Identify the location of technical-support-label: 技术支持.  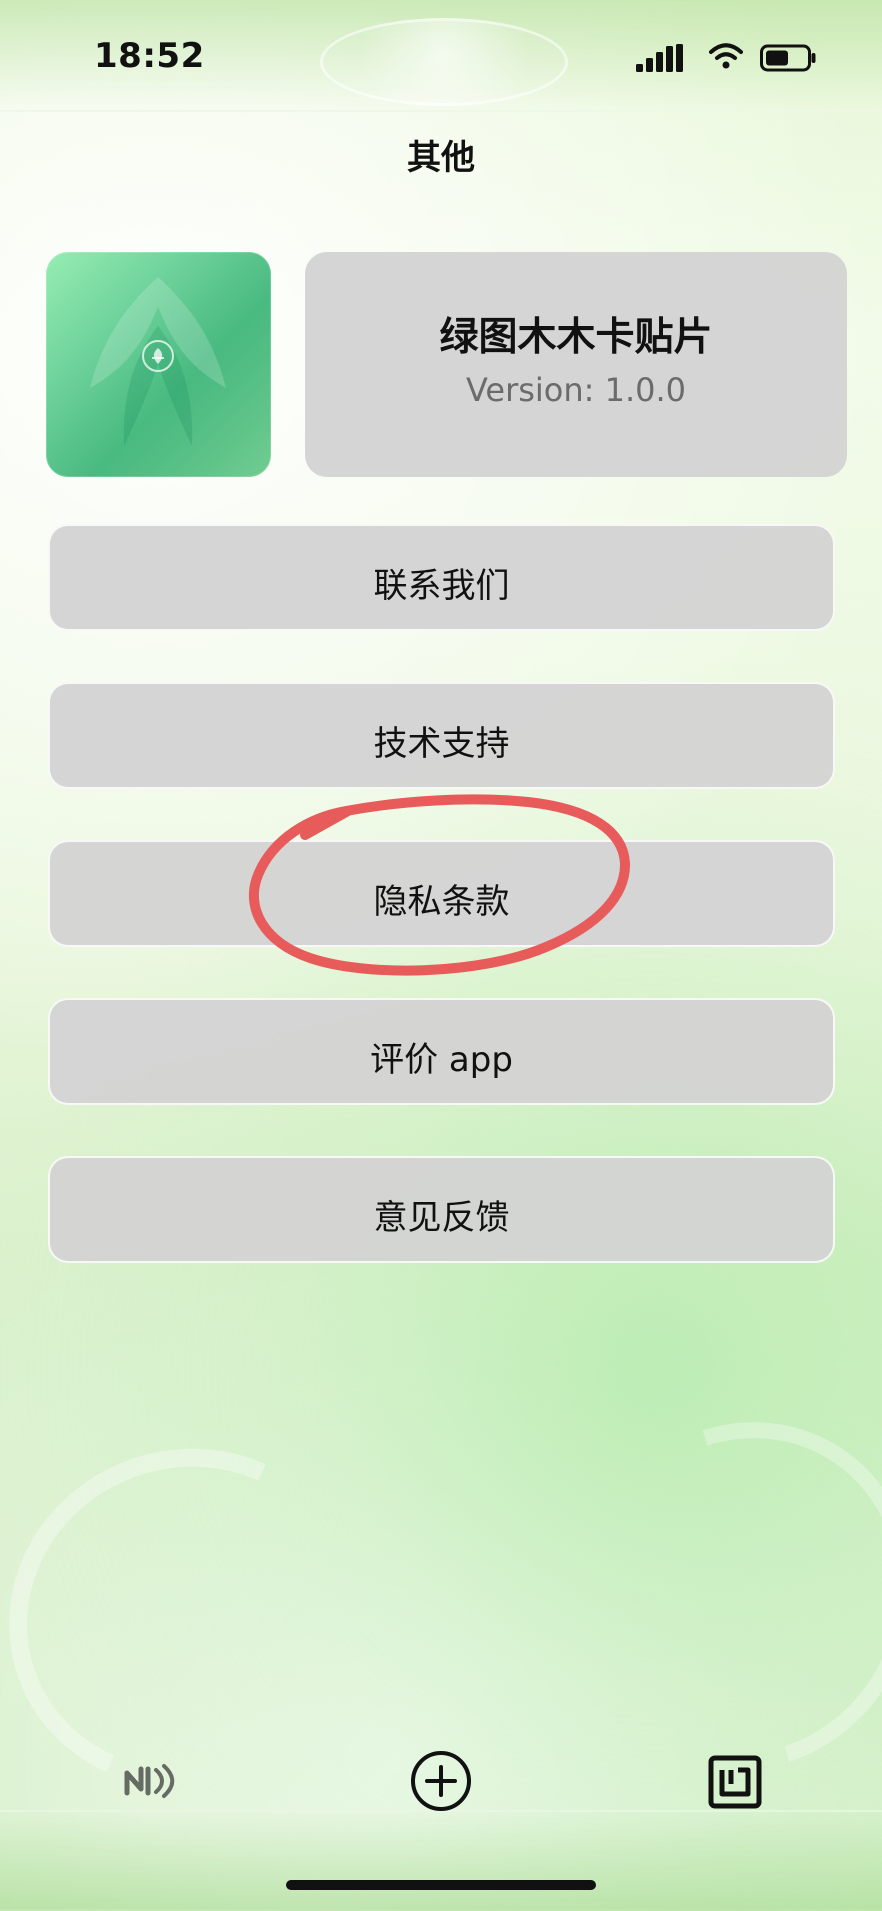
(441, 744).